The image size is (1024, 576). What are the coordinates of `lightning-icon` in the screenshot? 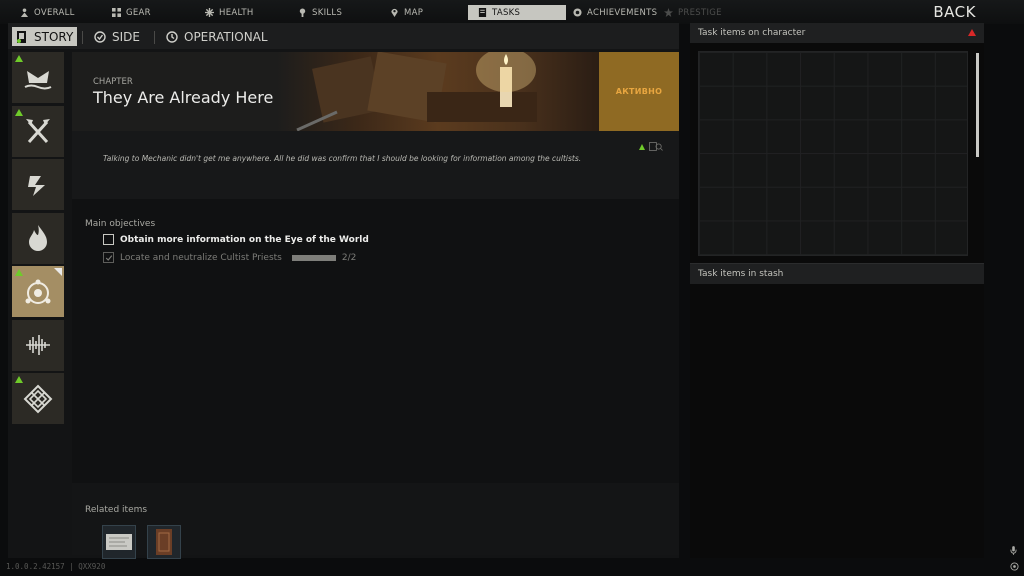 It's located at (36, 185).